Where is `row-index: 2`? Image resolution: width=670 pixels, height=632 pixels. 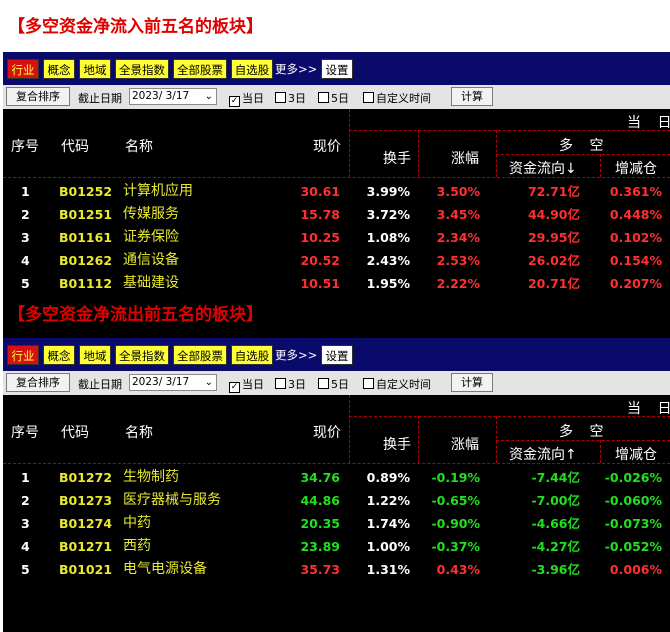
row-index: 2 is located at coordinates (25, 500).